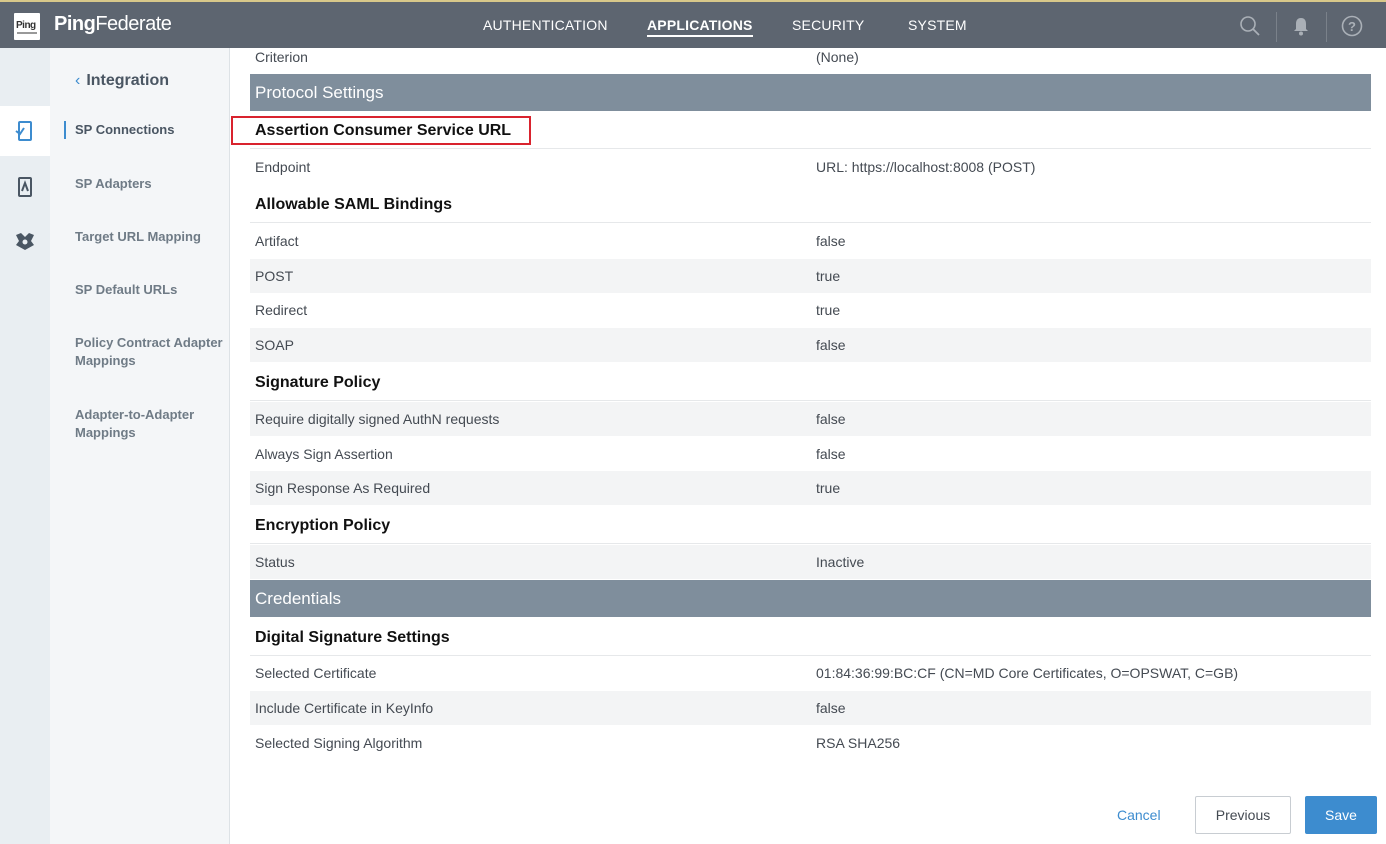 The image size is (1386, 844). I want to click on active-item-indicator, so click(65, 130).